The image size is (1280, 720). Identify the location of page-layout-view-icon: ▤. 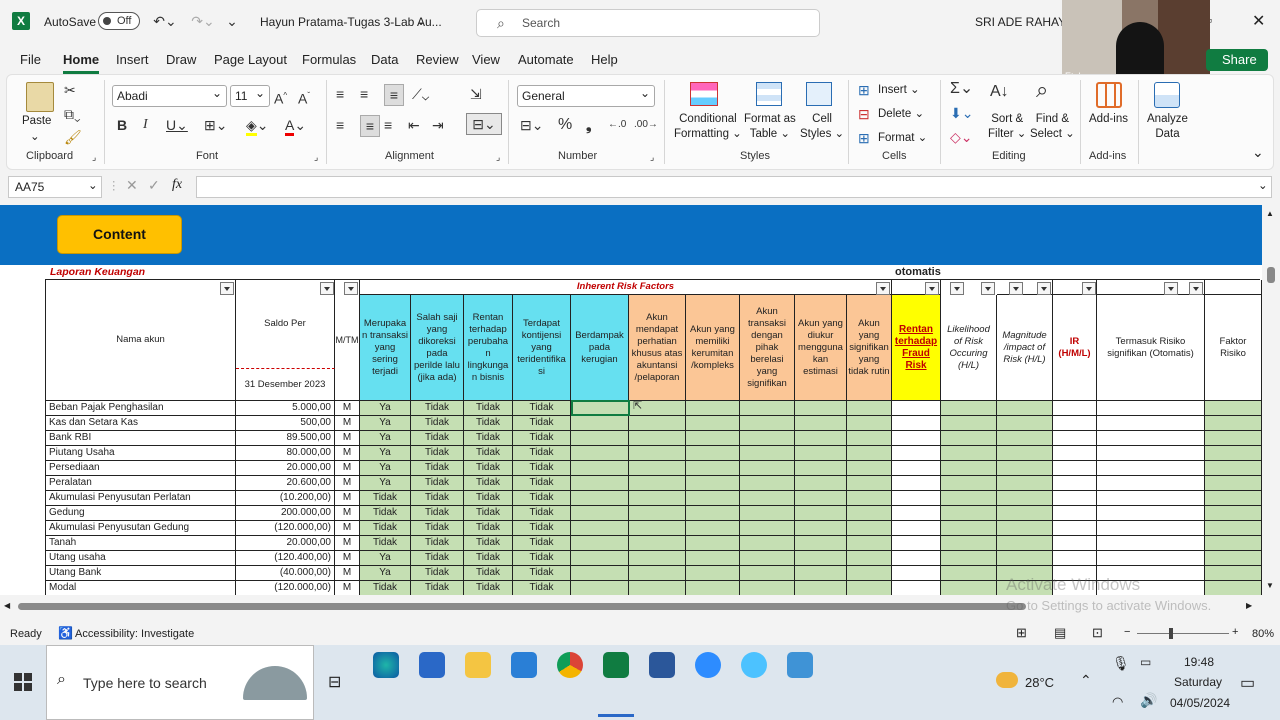
(1060, 633).